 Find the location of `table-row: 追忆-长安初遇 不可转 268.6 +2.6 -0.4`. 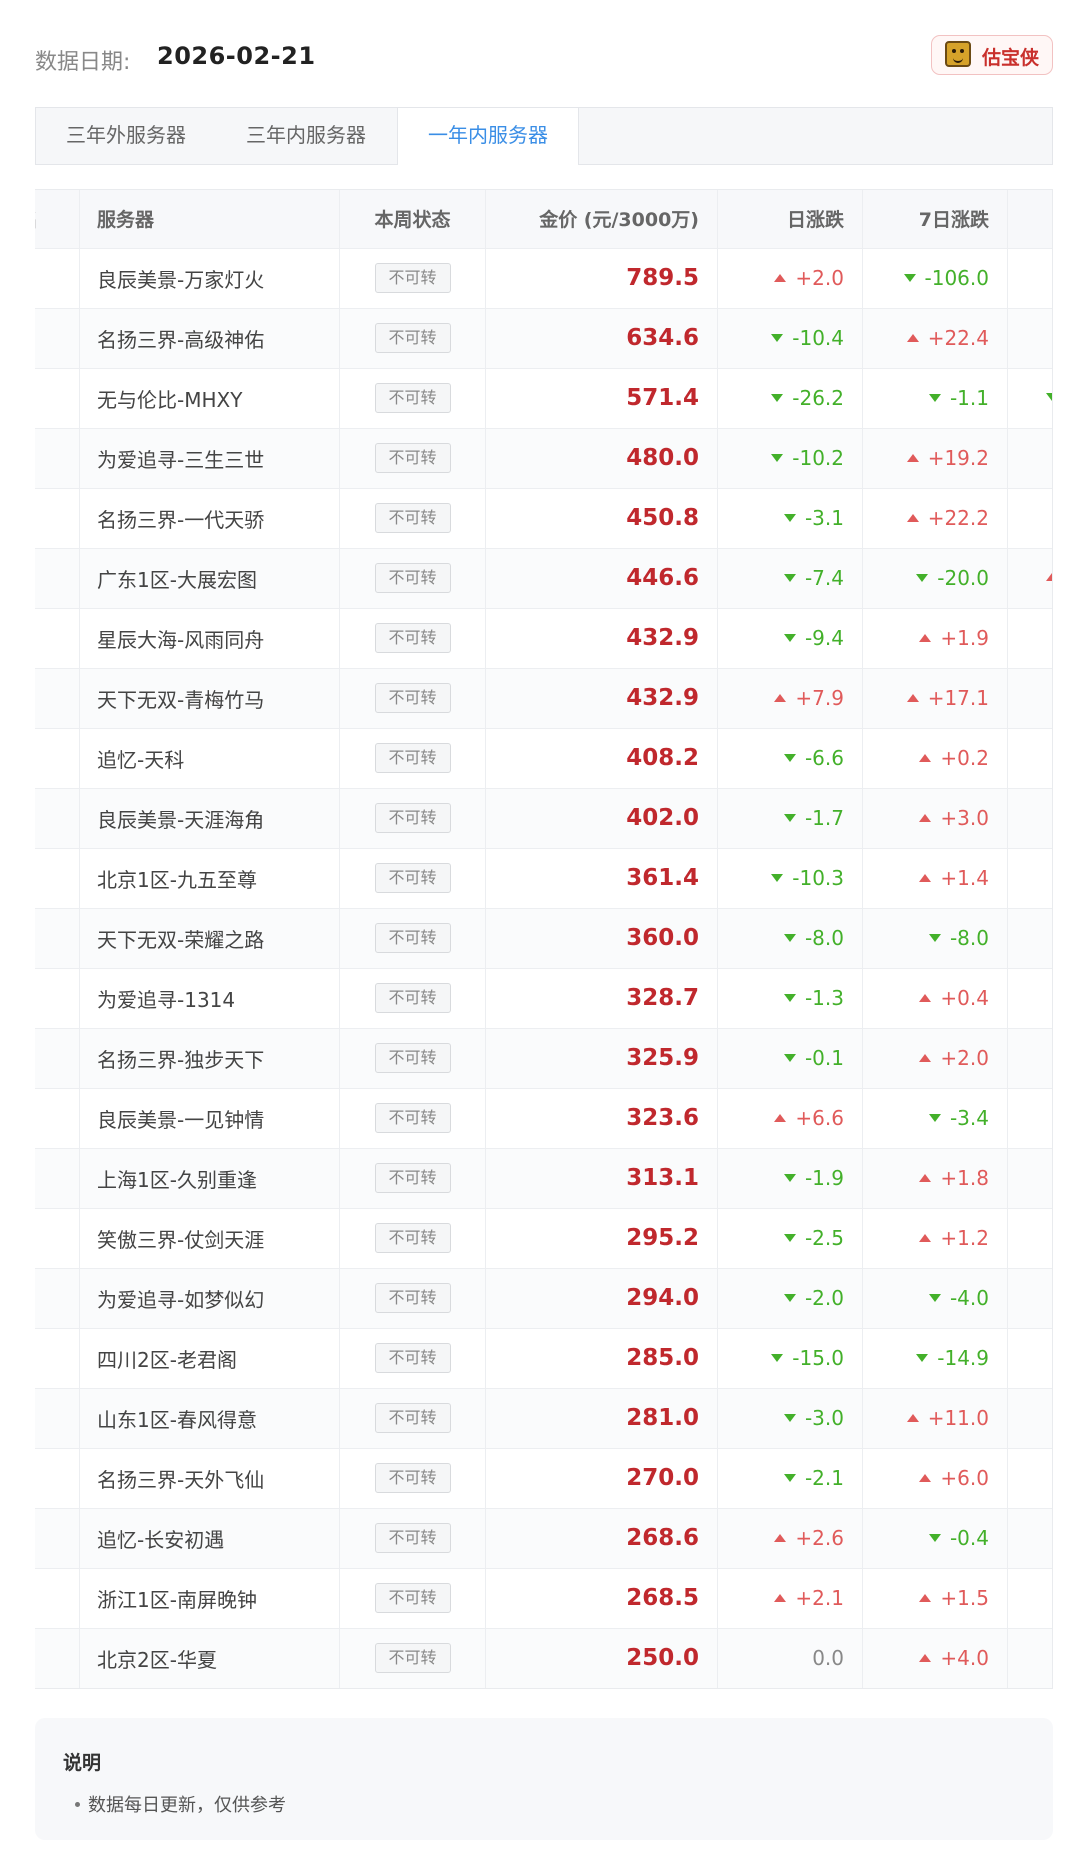

table-row: 追忆-长安初遇 不可转 268.6 +2.6 -0.4 is located at coordinates (543, 1538).